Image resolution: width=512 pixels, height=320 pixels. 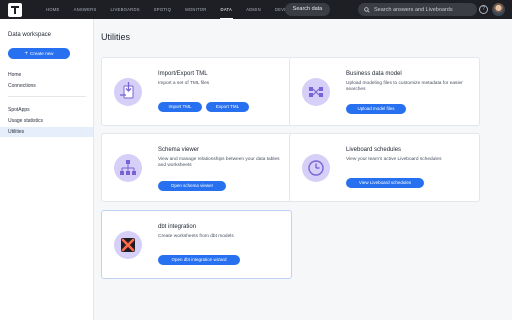 What do you see at coordinates (53, 9) in the screenshot?
I see `nav-home: HOME` at bounding box center [53, 9].